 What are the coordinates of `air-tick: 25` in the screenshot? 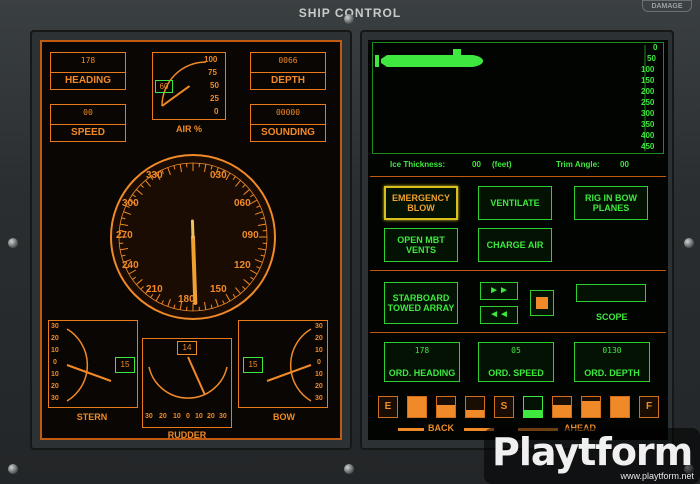 It's located at (214, 98).